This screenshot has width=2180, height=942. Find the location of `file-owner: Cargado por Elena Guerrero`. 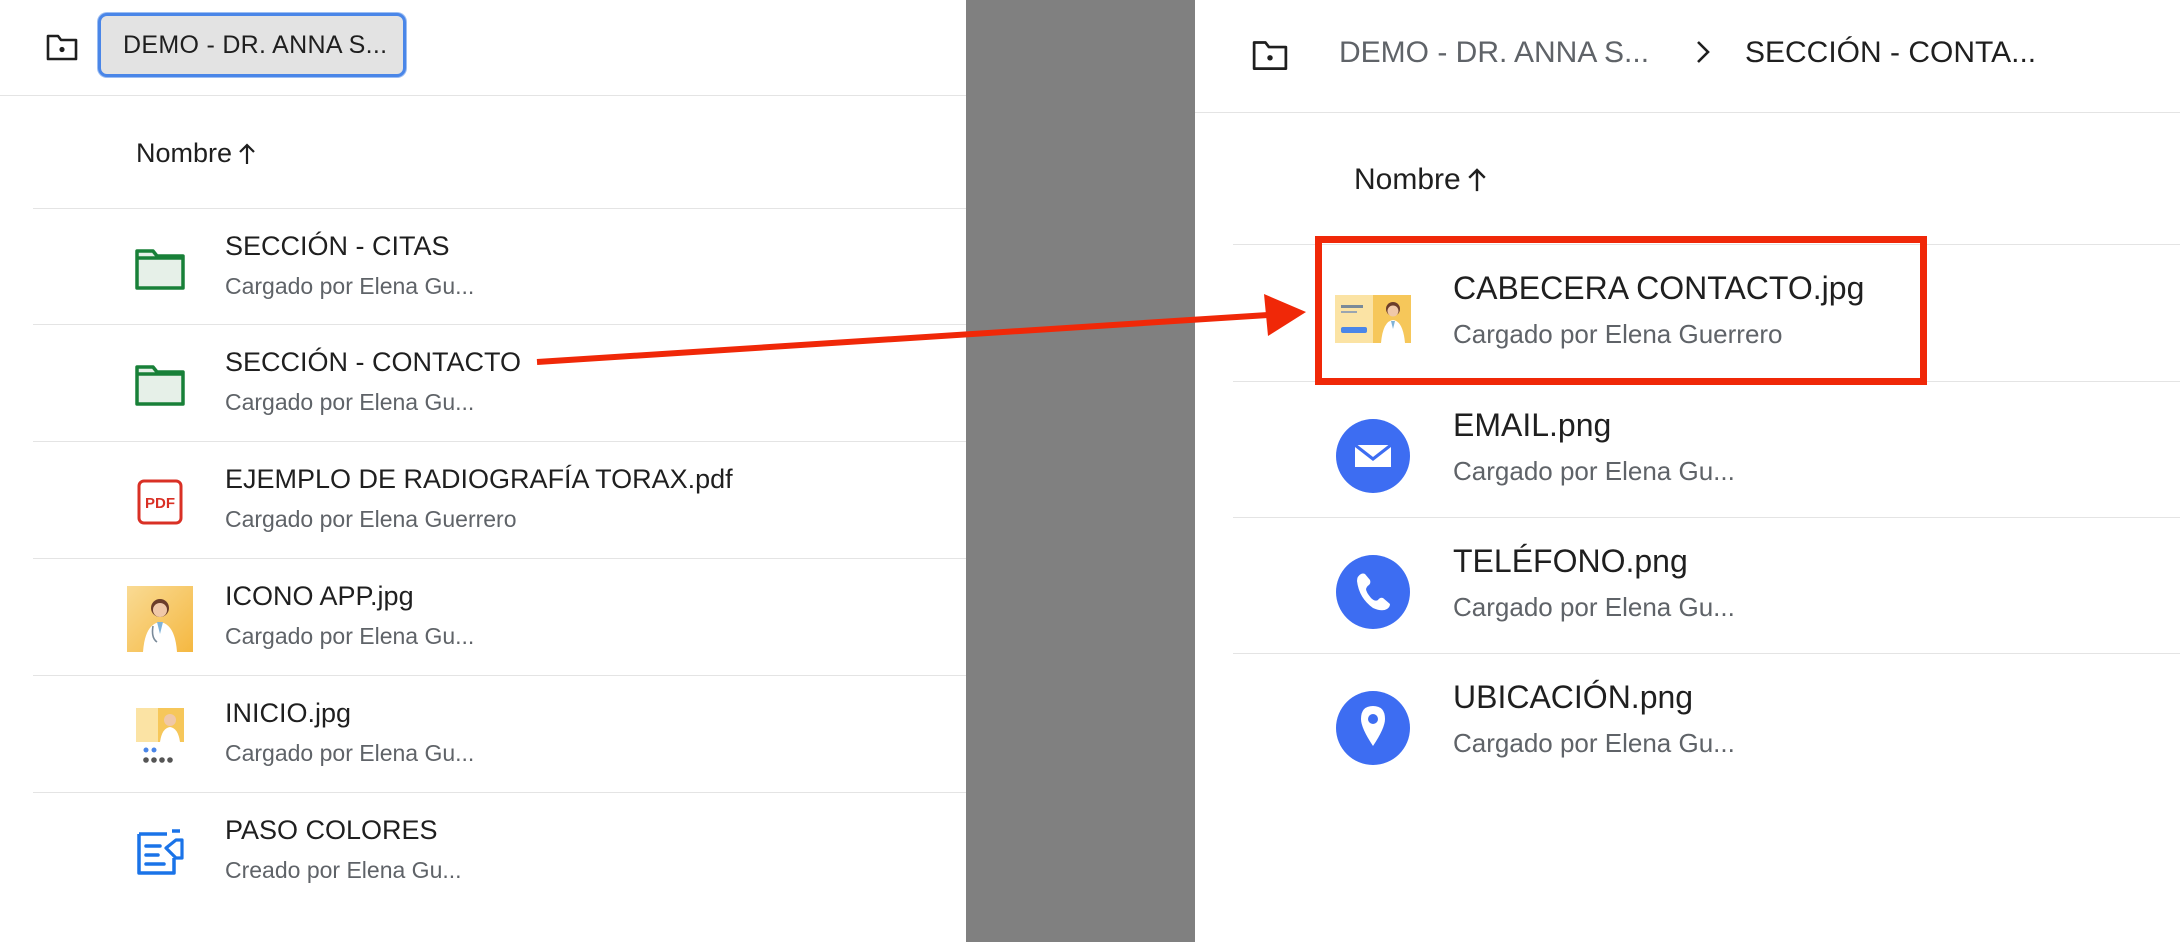

file-owner: Cargado por Elena Guerrero is located at coordinates (371, 519).